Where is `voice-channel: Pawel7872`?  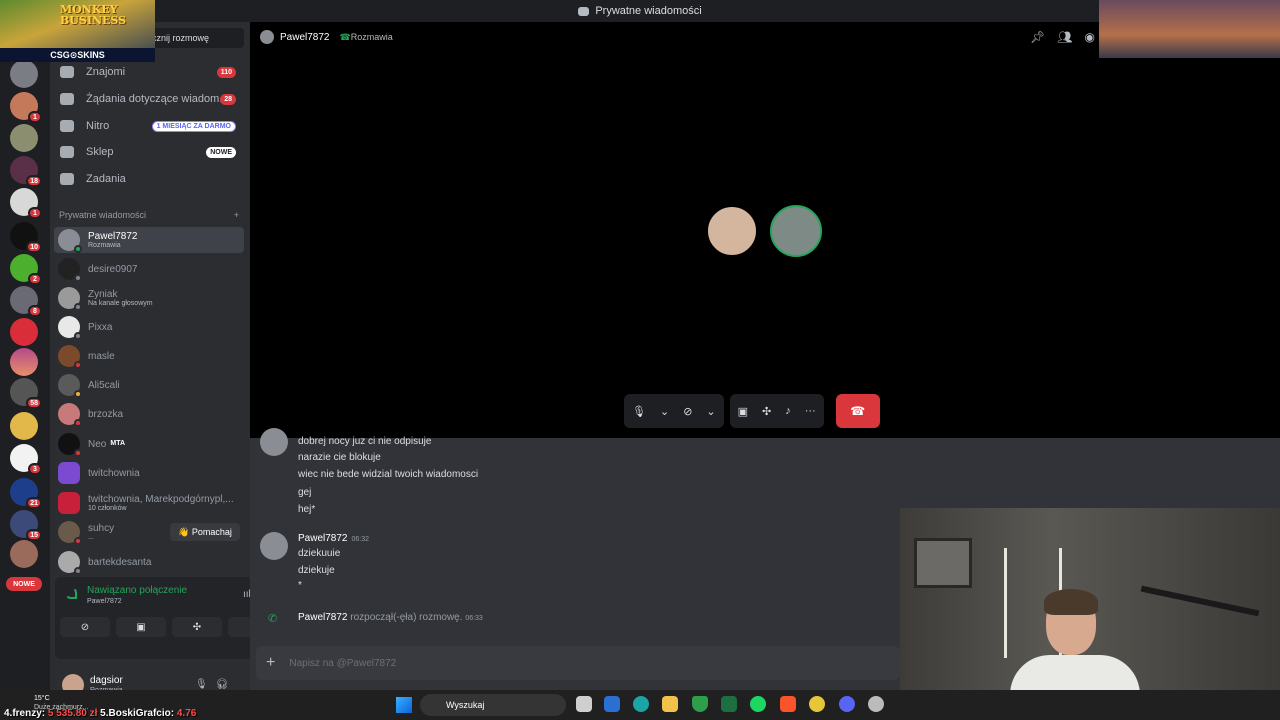
voice-channel: Pawel7872 is located at coordinates (104, 601).